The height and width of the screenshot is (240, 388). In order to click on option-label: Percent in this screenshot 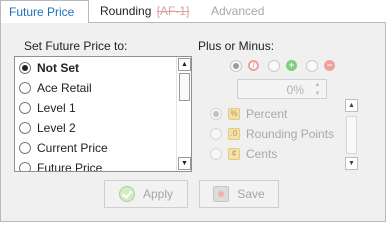, I will do `click(267, 114)`.